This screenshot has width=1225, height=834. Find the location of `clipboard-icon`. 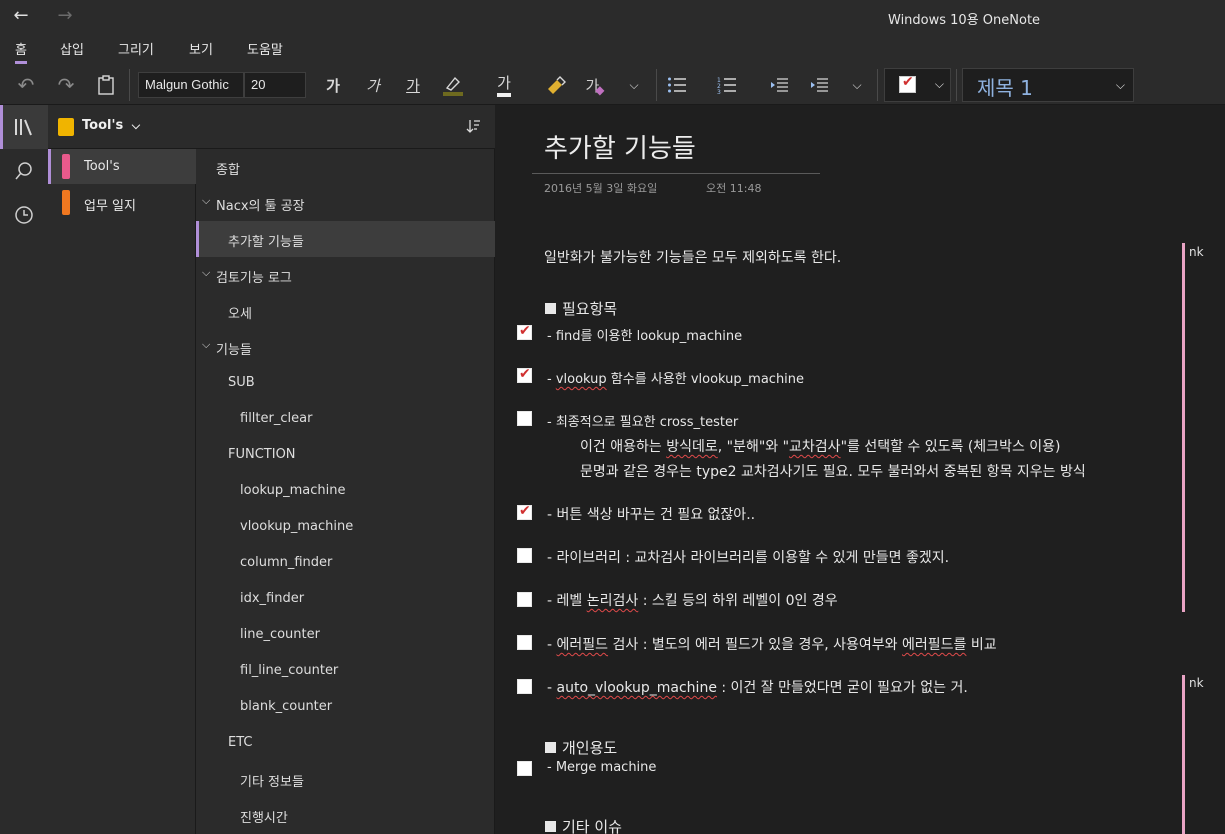

clipboard-icon is located at coordinates (106, 85).